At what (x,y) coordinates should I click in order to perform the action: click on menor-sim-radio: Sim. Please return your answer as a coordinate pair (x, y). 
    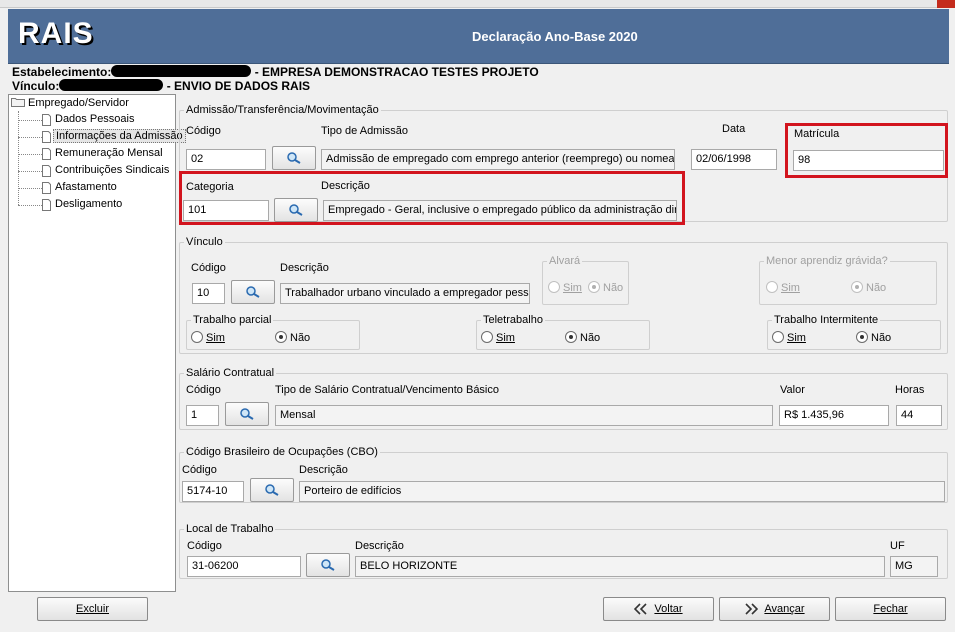
    Looking at the image, I should click on (783, 287).